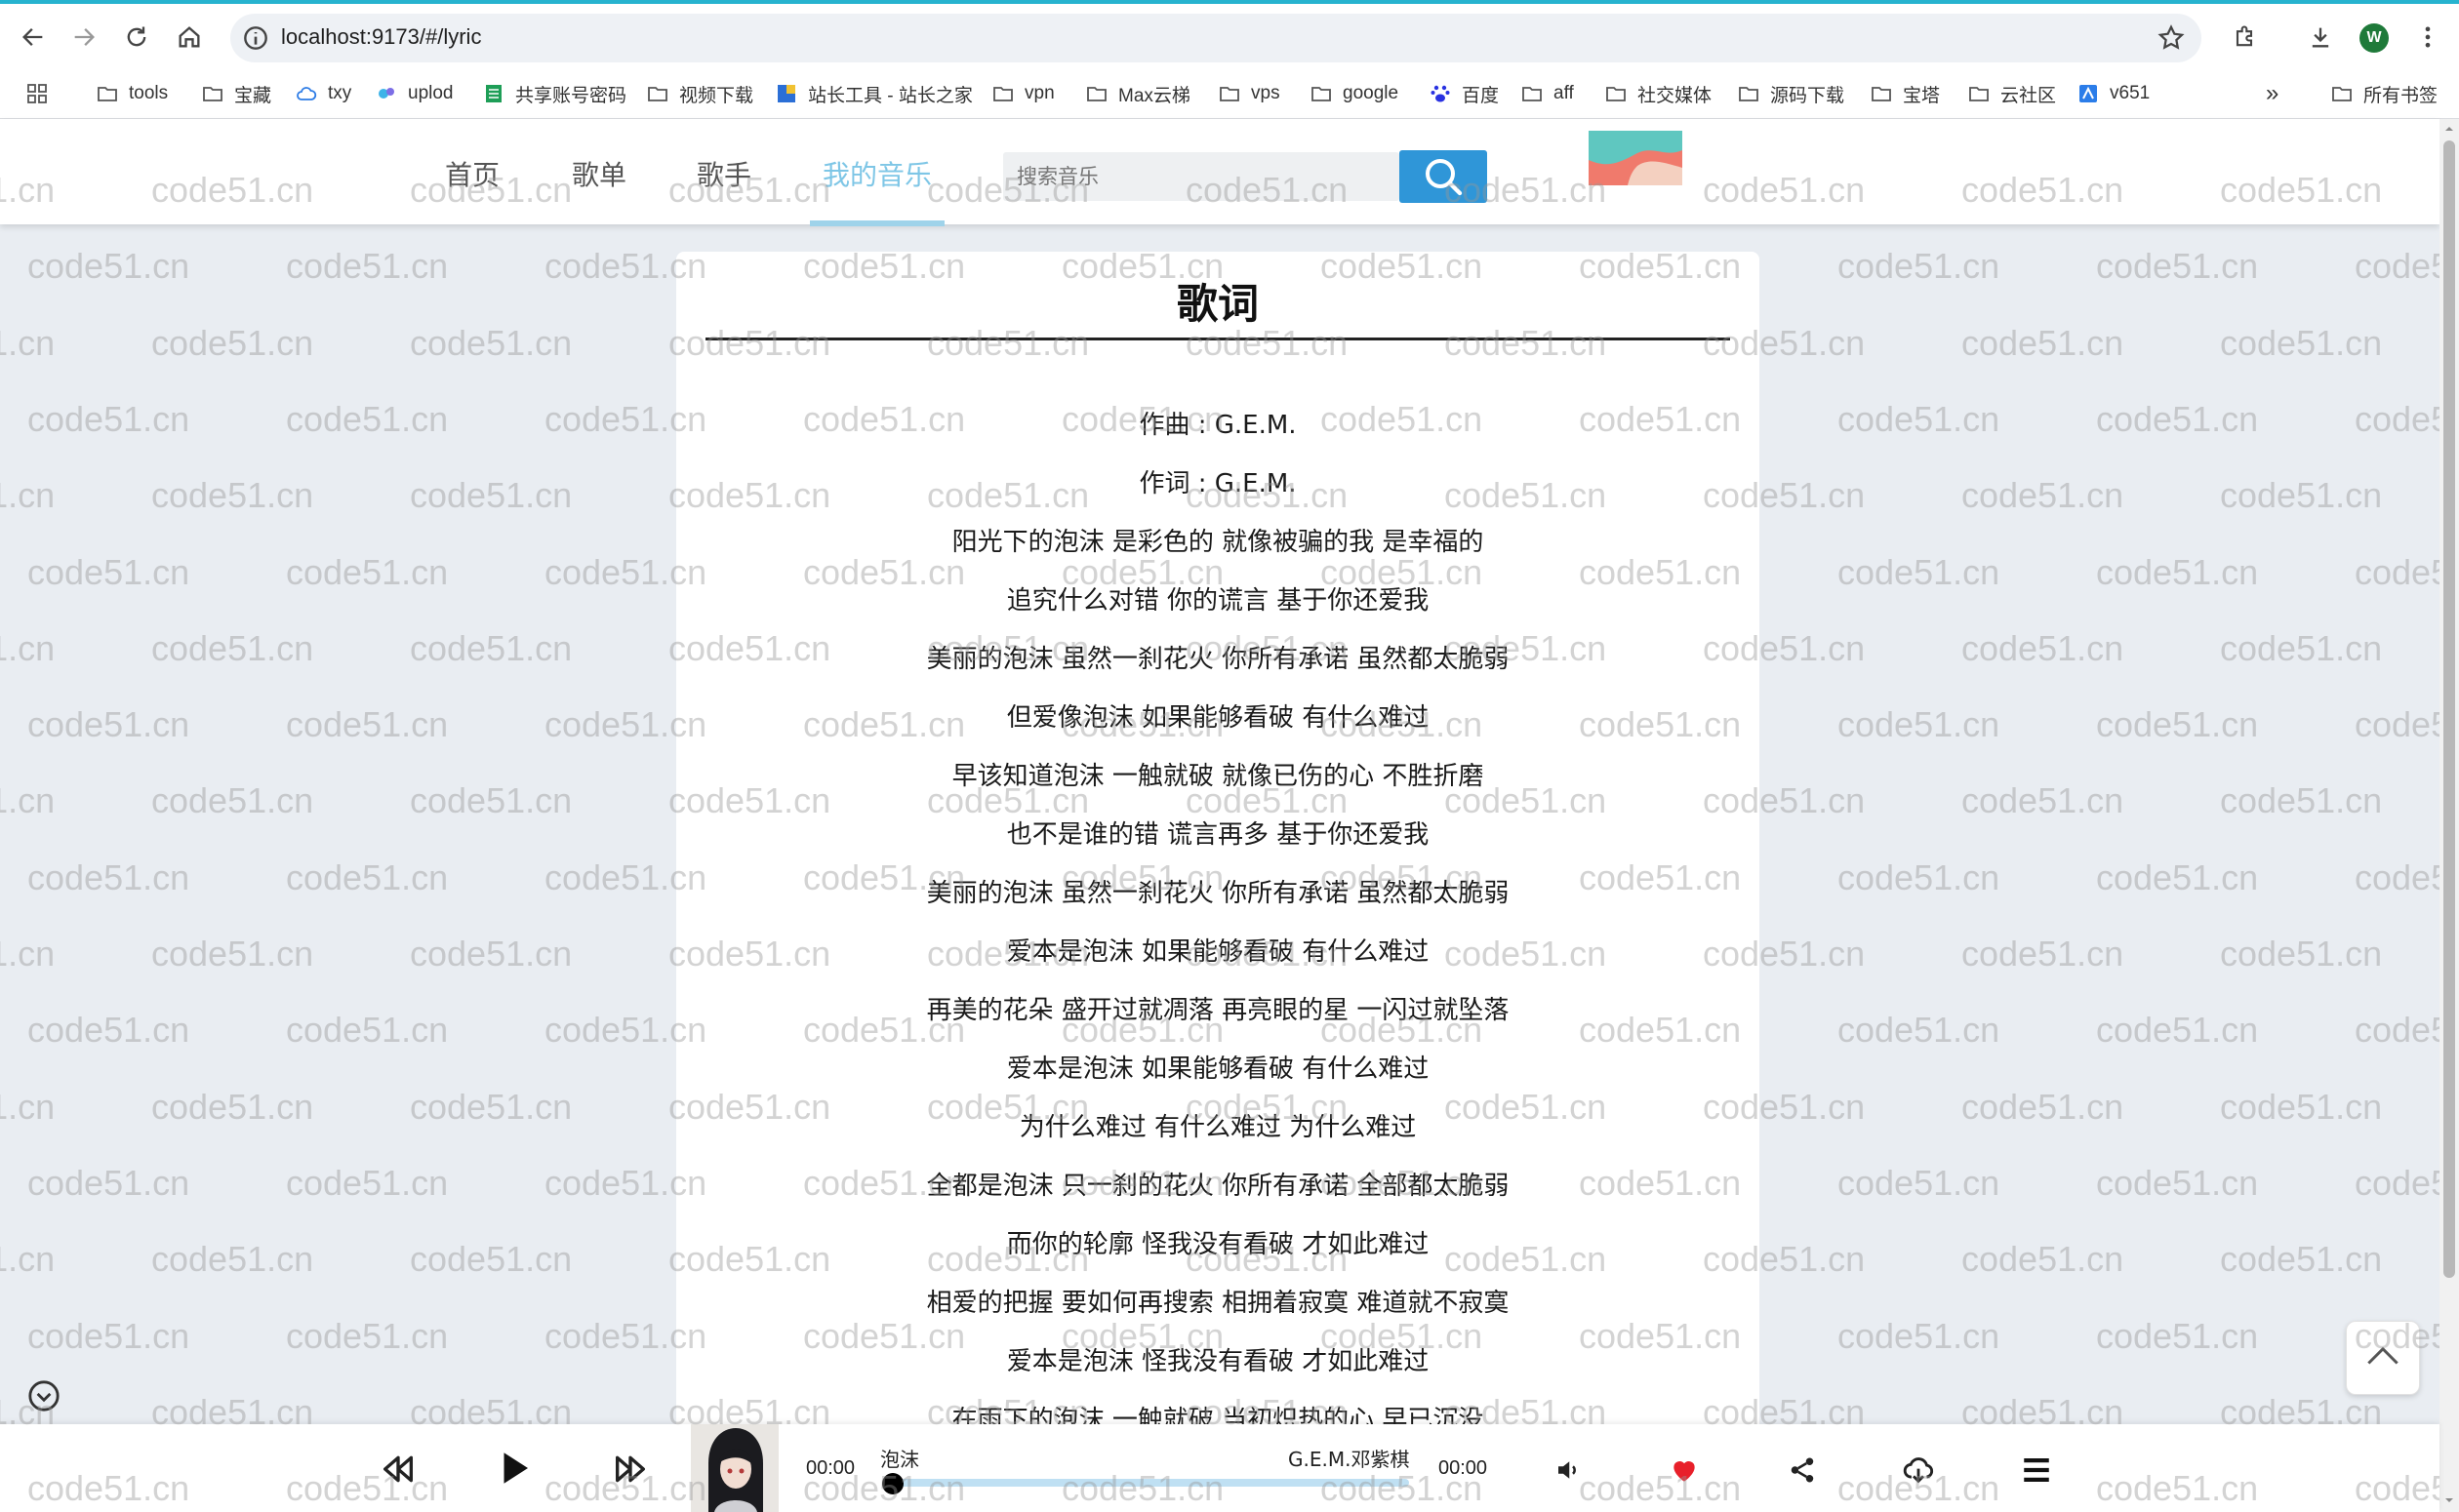 This screenshot has height=1512, width=2459. Describe the element at coordinates (1547, 93) in the screenshot. I see `bookmark-aff: aff` at that location.